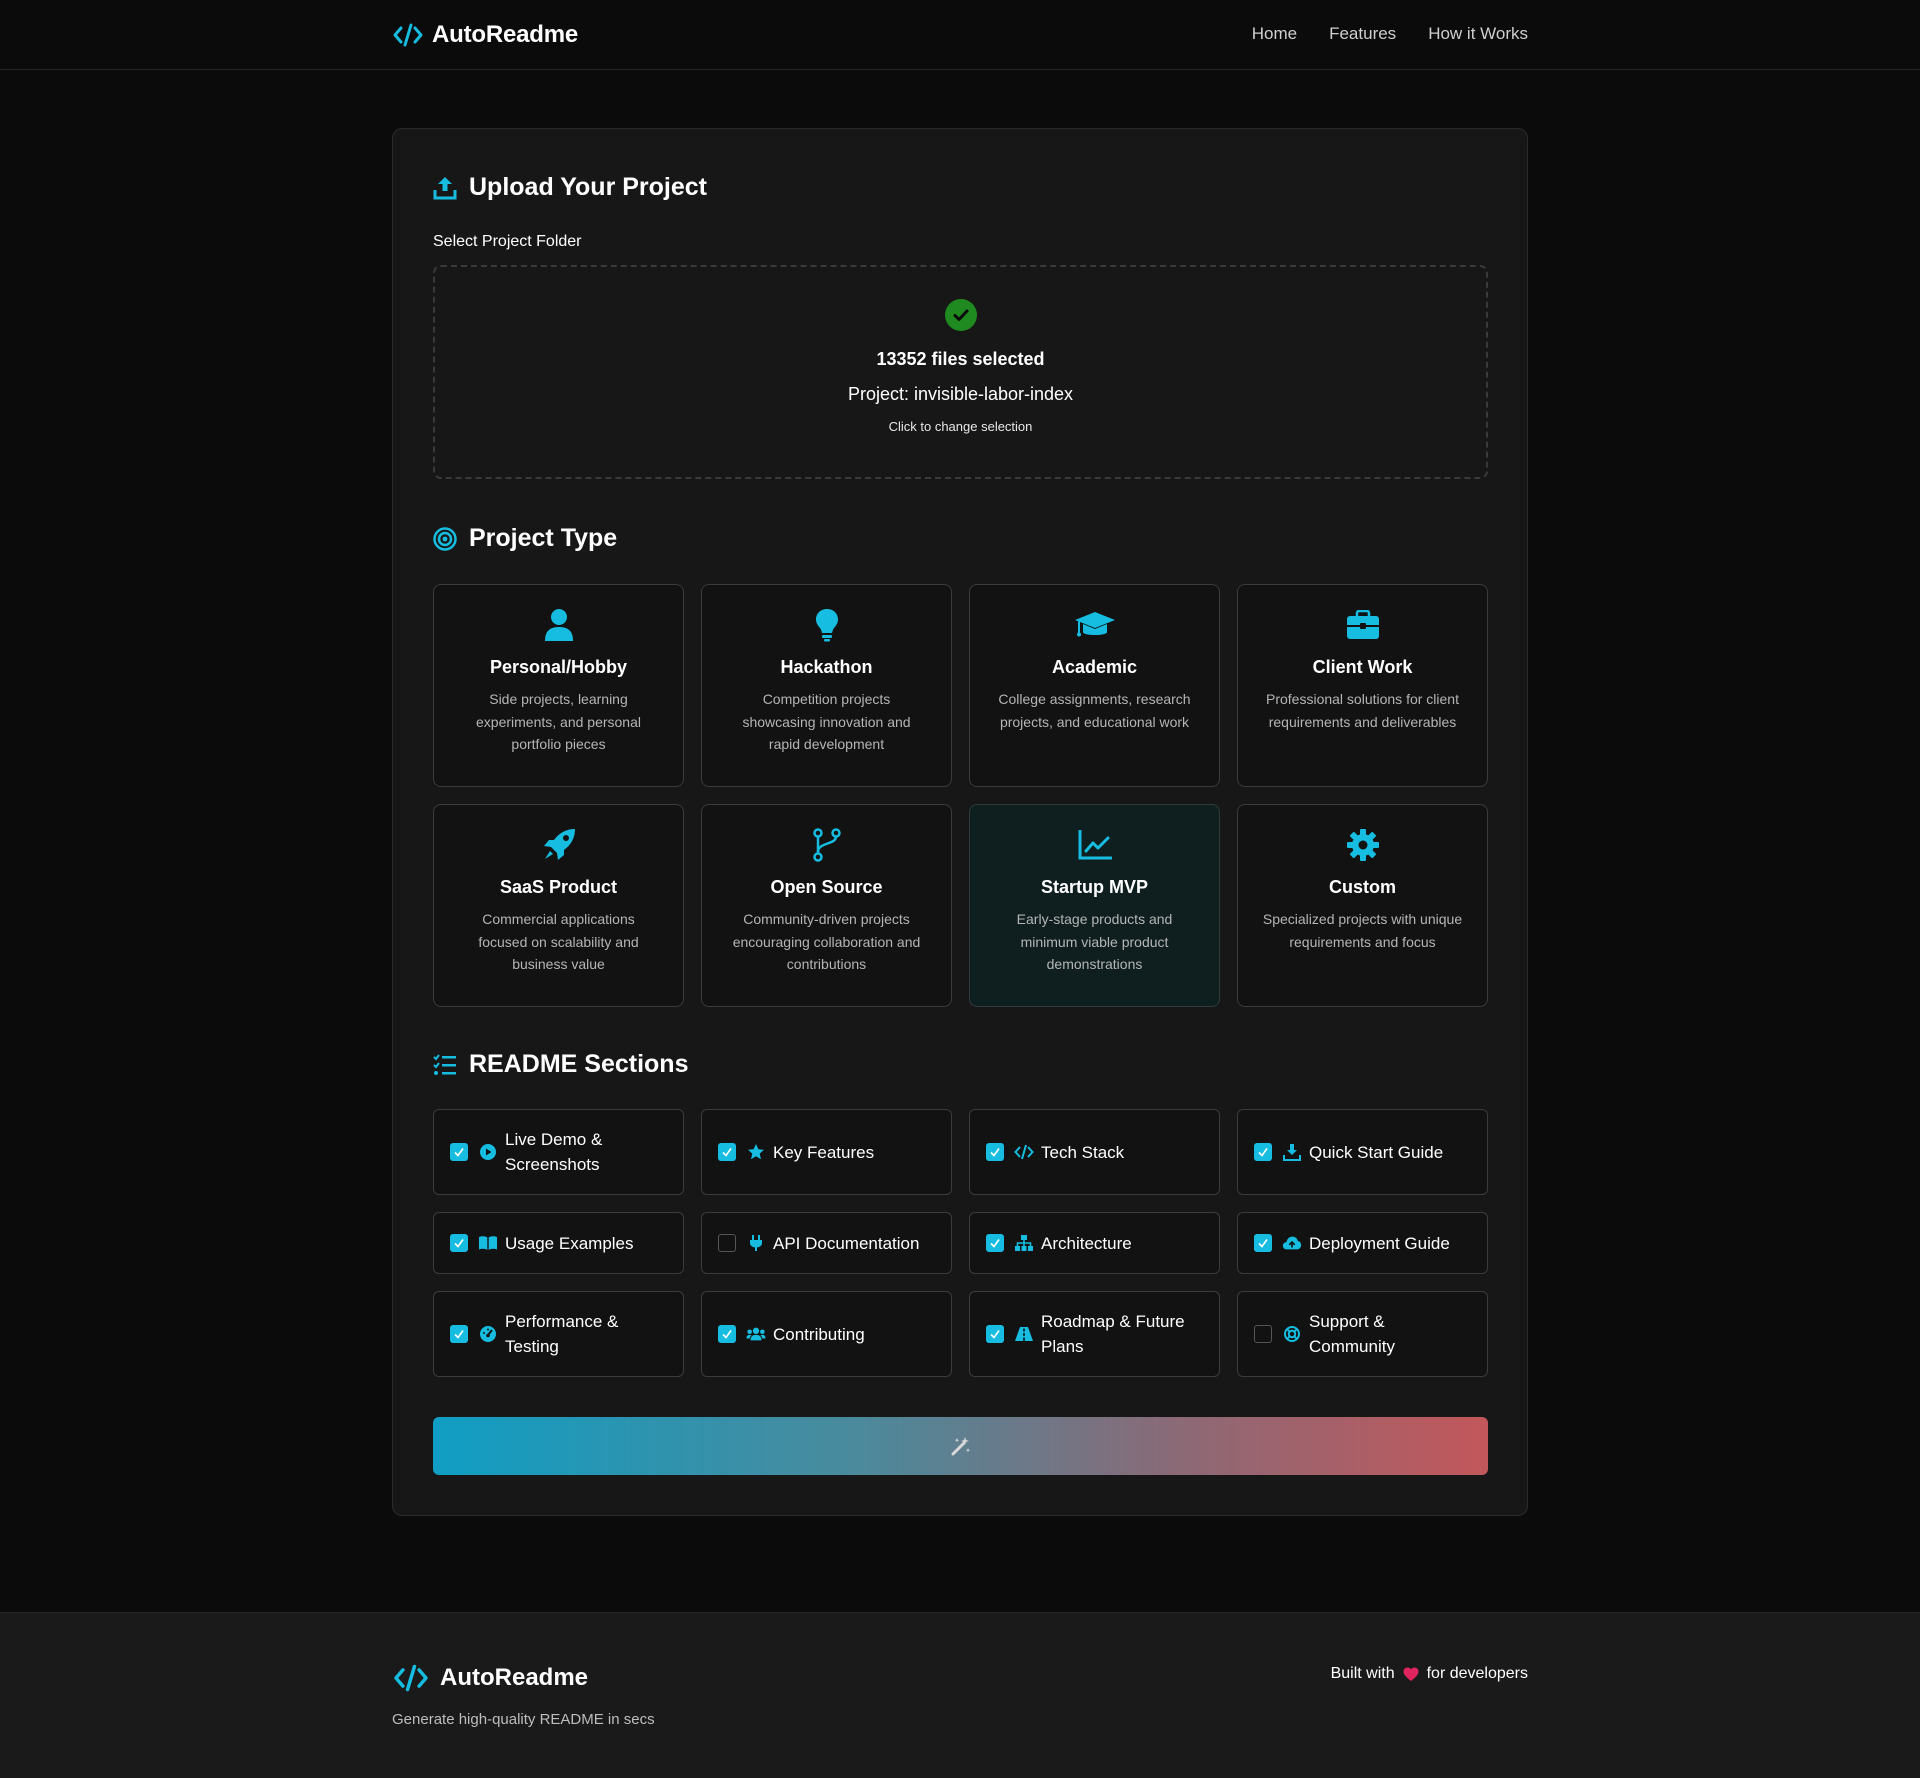 This screenshot has width=1920, height=1778. What do you see at coordinates (523, 1719) in the screenshot?
I see `footer-tagline: Generate high-quality README in secs` at bounding box center [523, 1719].